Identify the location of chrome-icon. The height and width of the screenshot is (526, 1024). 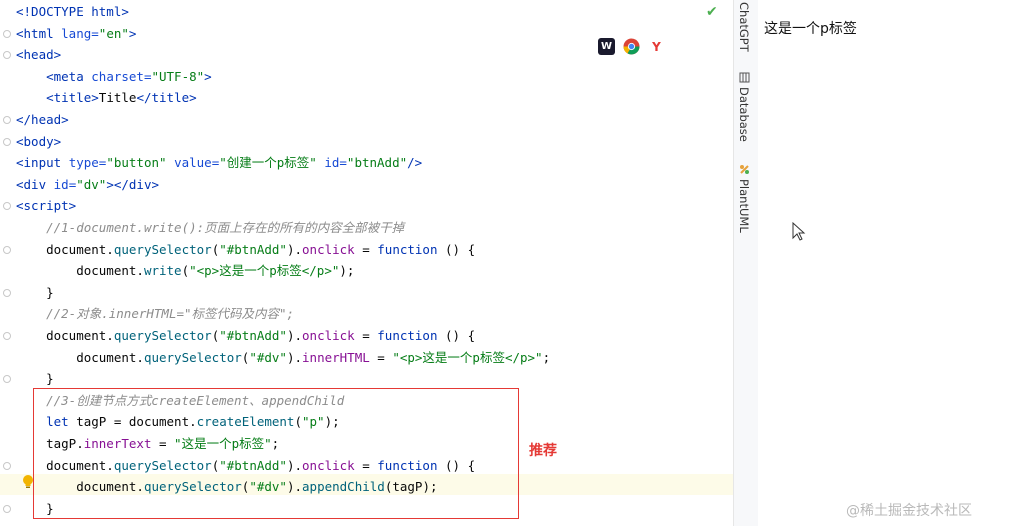
(631, 46).